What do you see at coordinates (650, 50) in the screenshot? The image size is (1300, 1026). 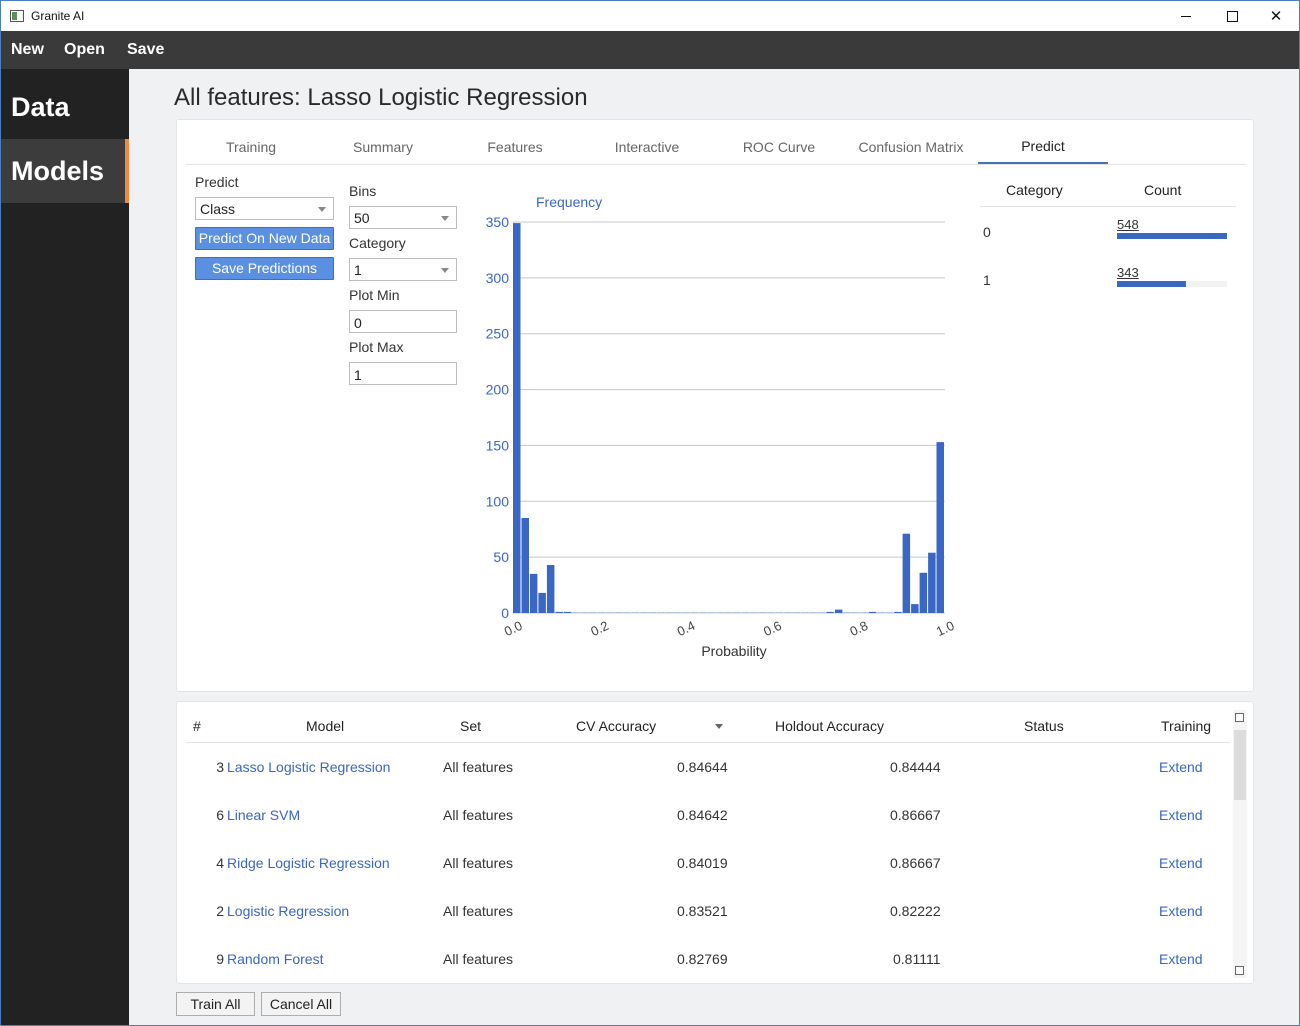 I see `menu-bar: New Open Save` at bounding box center [650, 50].